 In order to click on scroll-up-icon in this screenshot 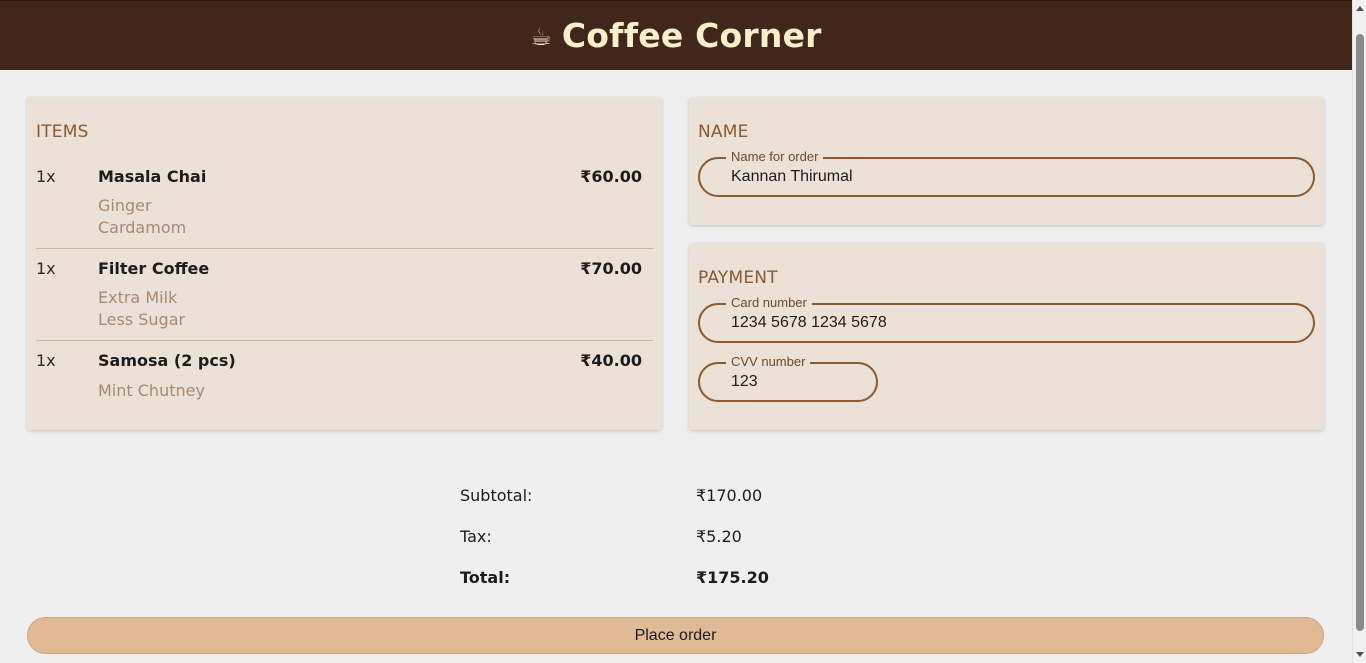, I will do `click(1360, 8)`.